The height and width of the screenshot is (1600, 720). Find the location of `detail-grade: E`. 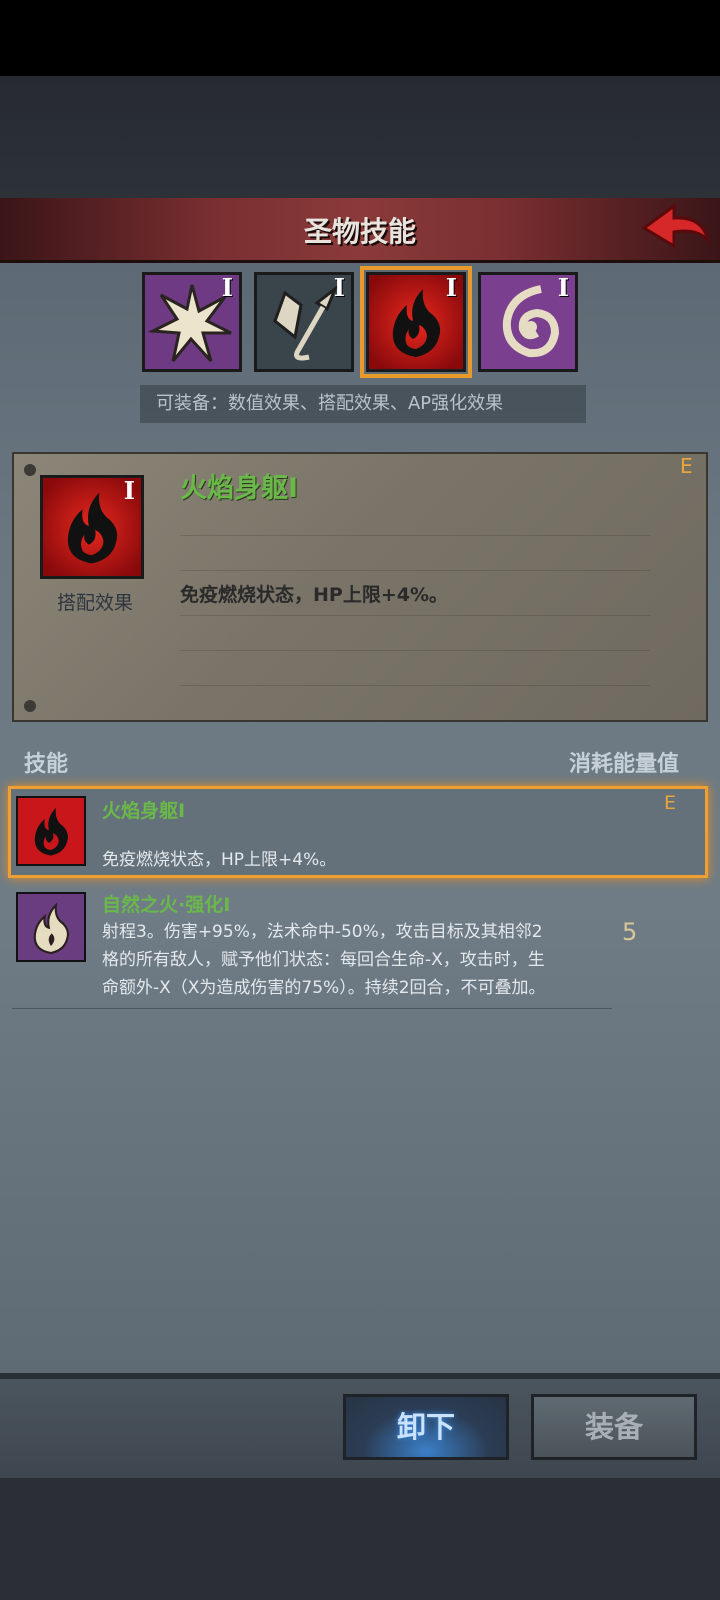

detail-grade: E is located at coordinates (686, 466).